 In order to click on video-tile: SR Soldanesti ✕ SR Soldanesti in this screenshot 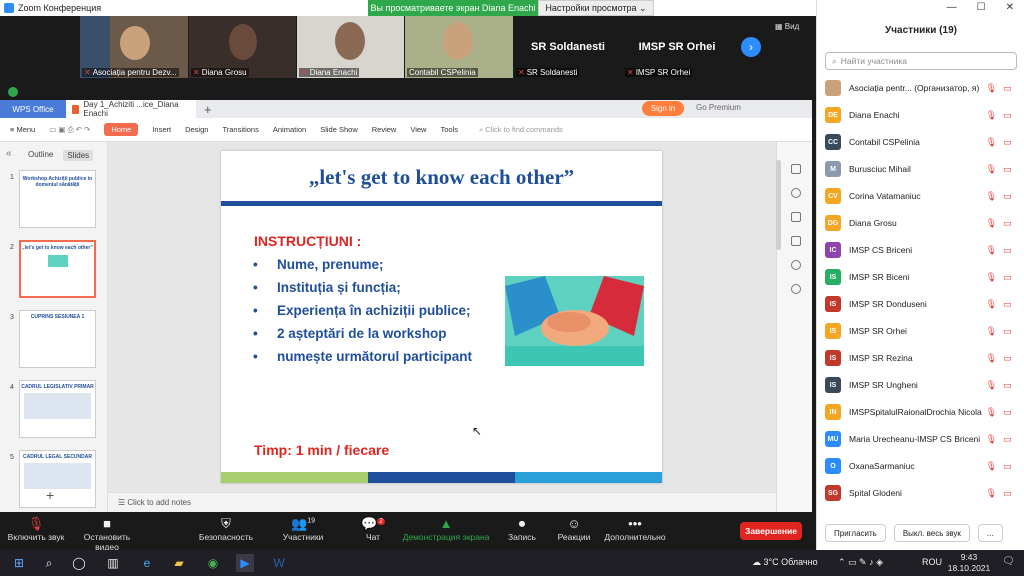, I will do `click(568, 47)`.